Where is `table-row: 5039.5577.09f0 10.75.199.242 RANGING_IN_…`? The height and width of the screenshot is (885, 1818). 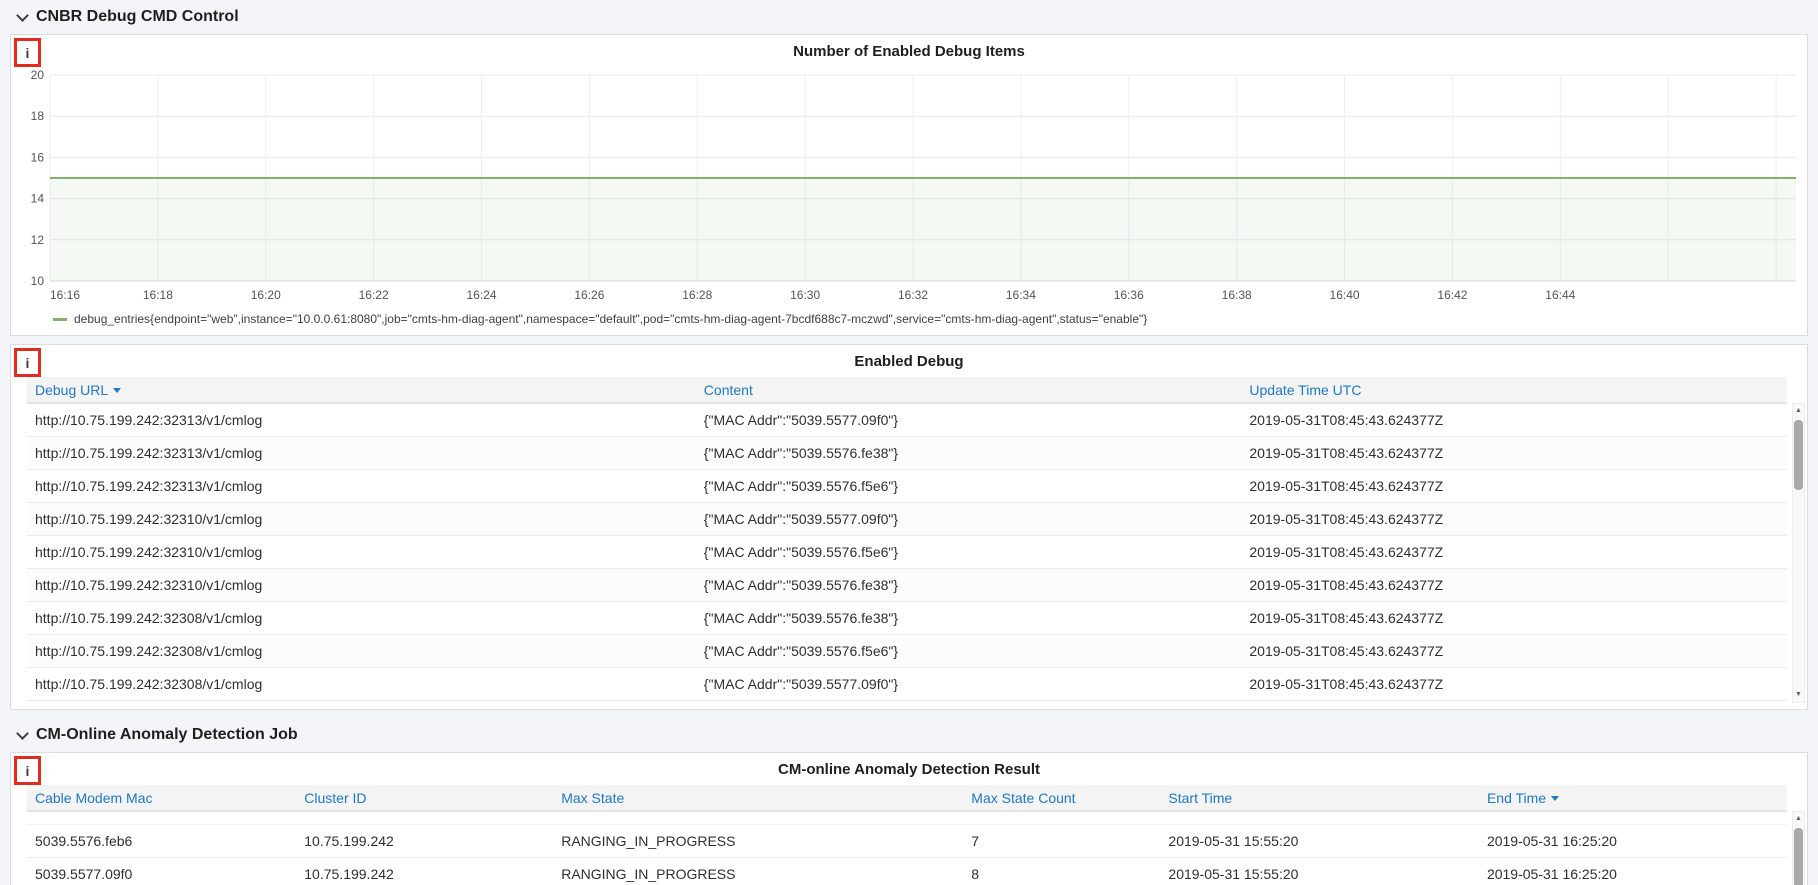 table-row: 5039.5577.09f0 10.75.199.242 RANGING_IN_… is located at coordinates (907, 871).